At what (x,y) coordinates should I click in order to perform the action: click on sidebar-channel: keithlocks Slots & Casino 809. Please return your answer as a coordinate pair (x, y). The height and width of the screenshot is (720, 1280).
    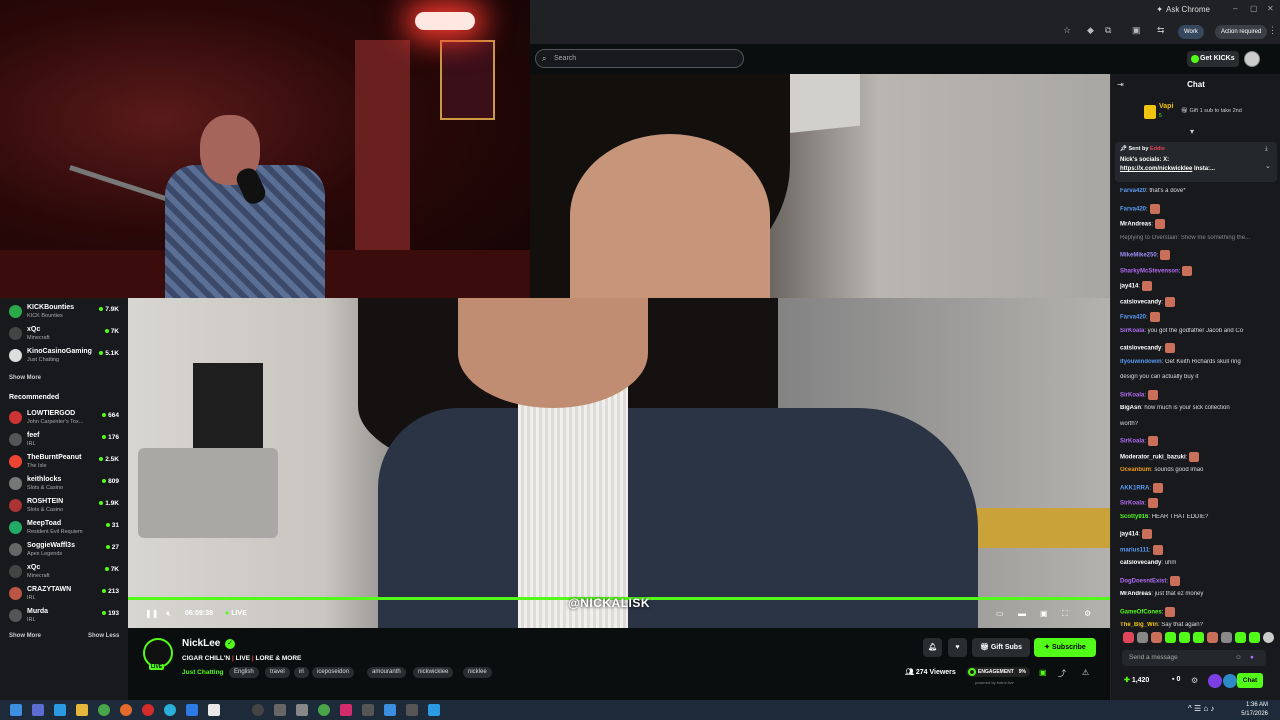
    Looking at the image, I should click on (64, 483).